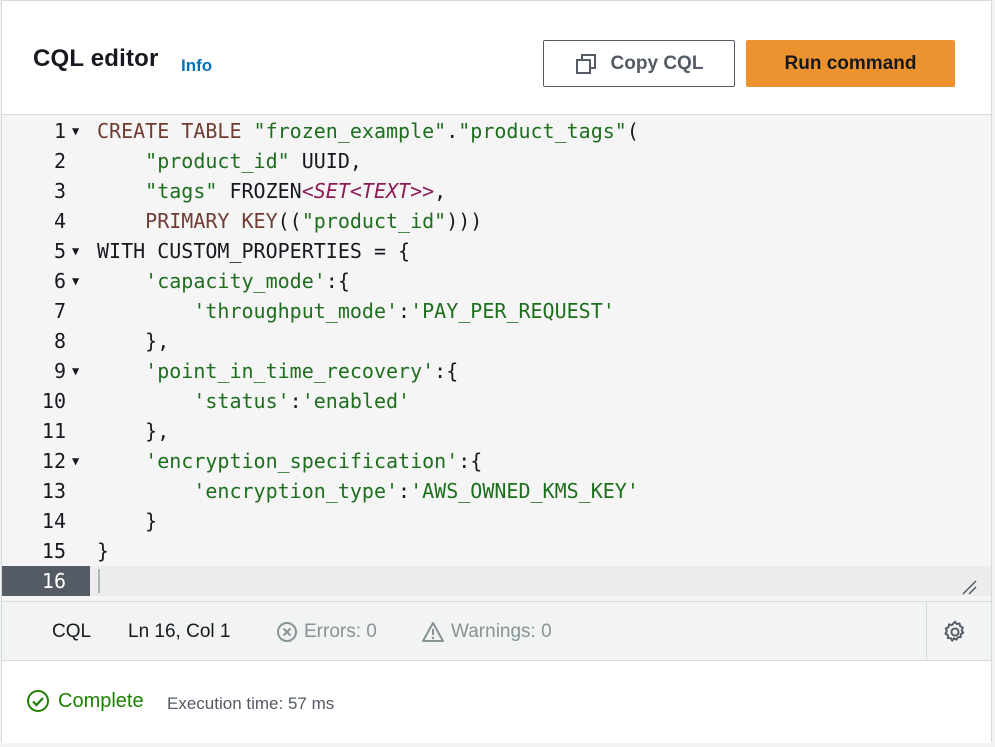 The image size is (995, 747). I want to click on code-line: 2 "product_id" UUID,, so click(496, 161).